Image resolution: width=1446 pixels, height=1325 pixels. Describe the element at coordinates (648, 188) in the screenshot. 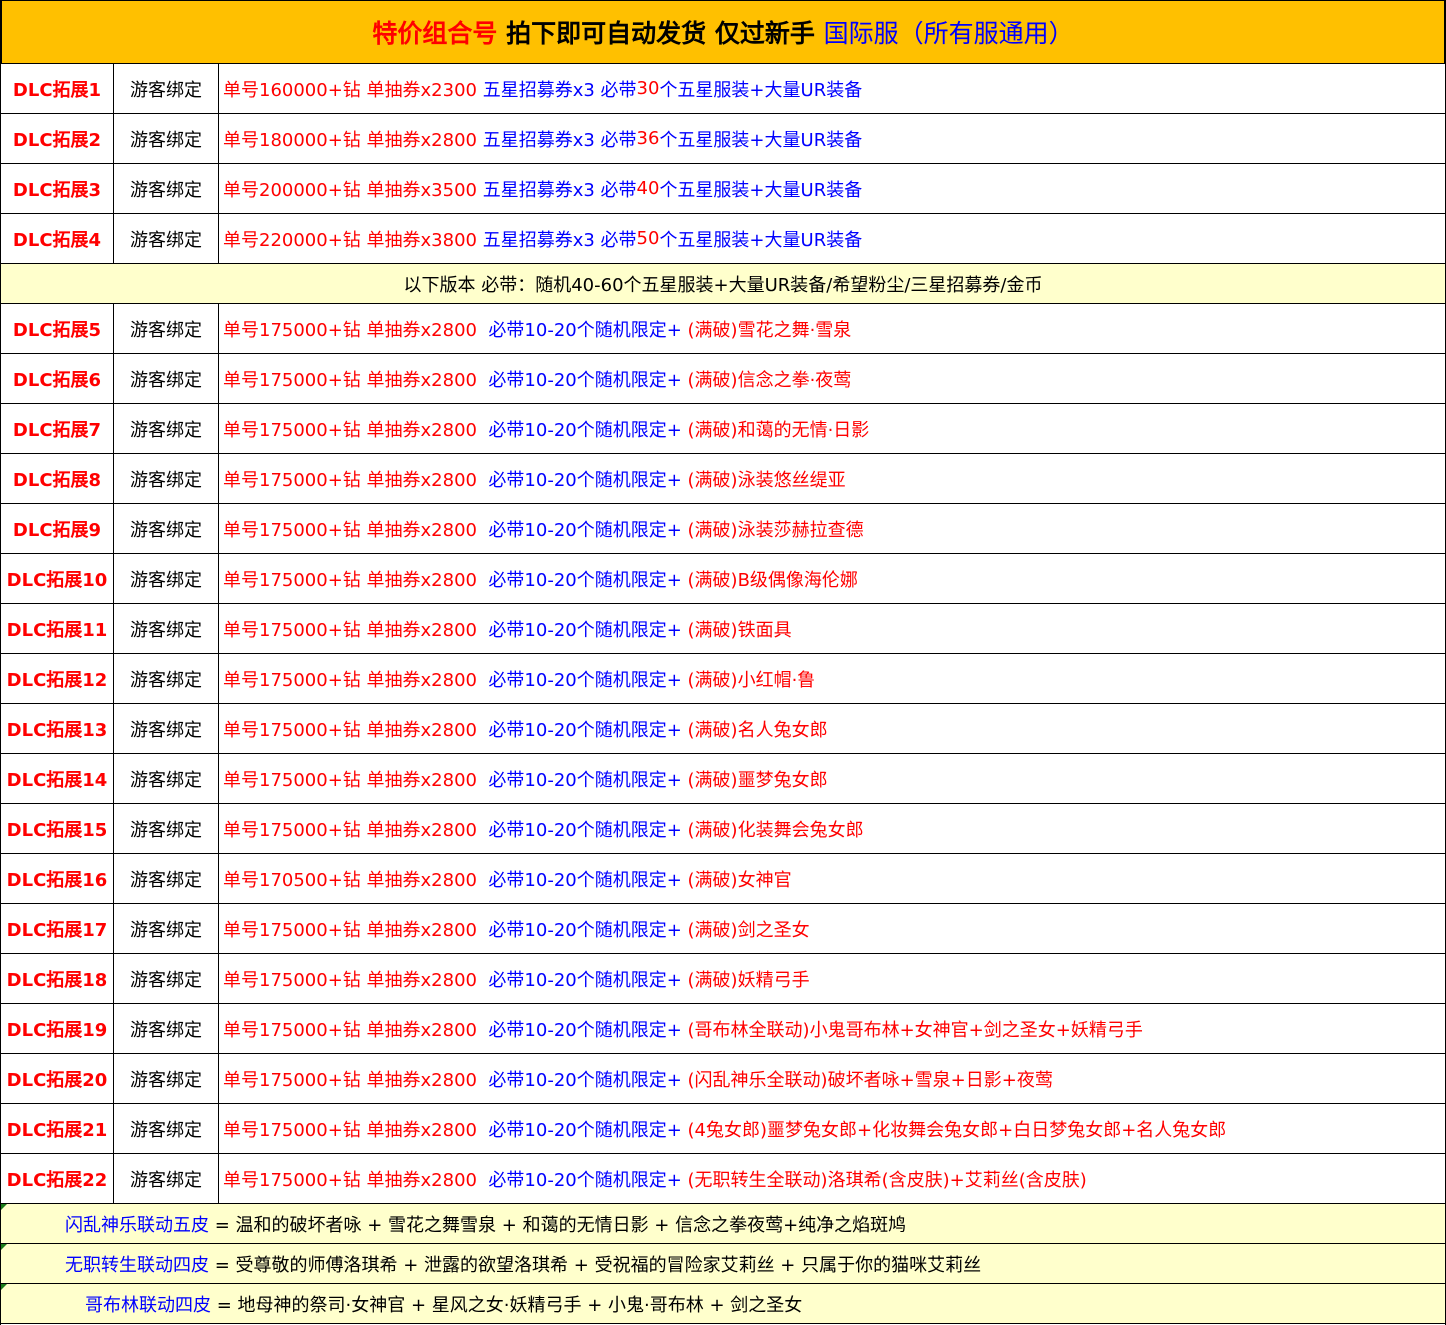

I see `details-count: 40` at that location.